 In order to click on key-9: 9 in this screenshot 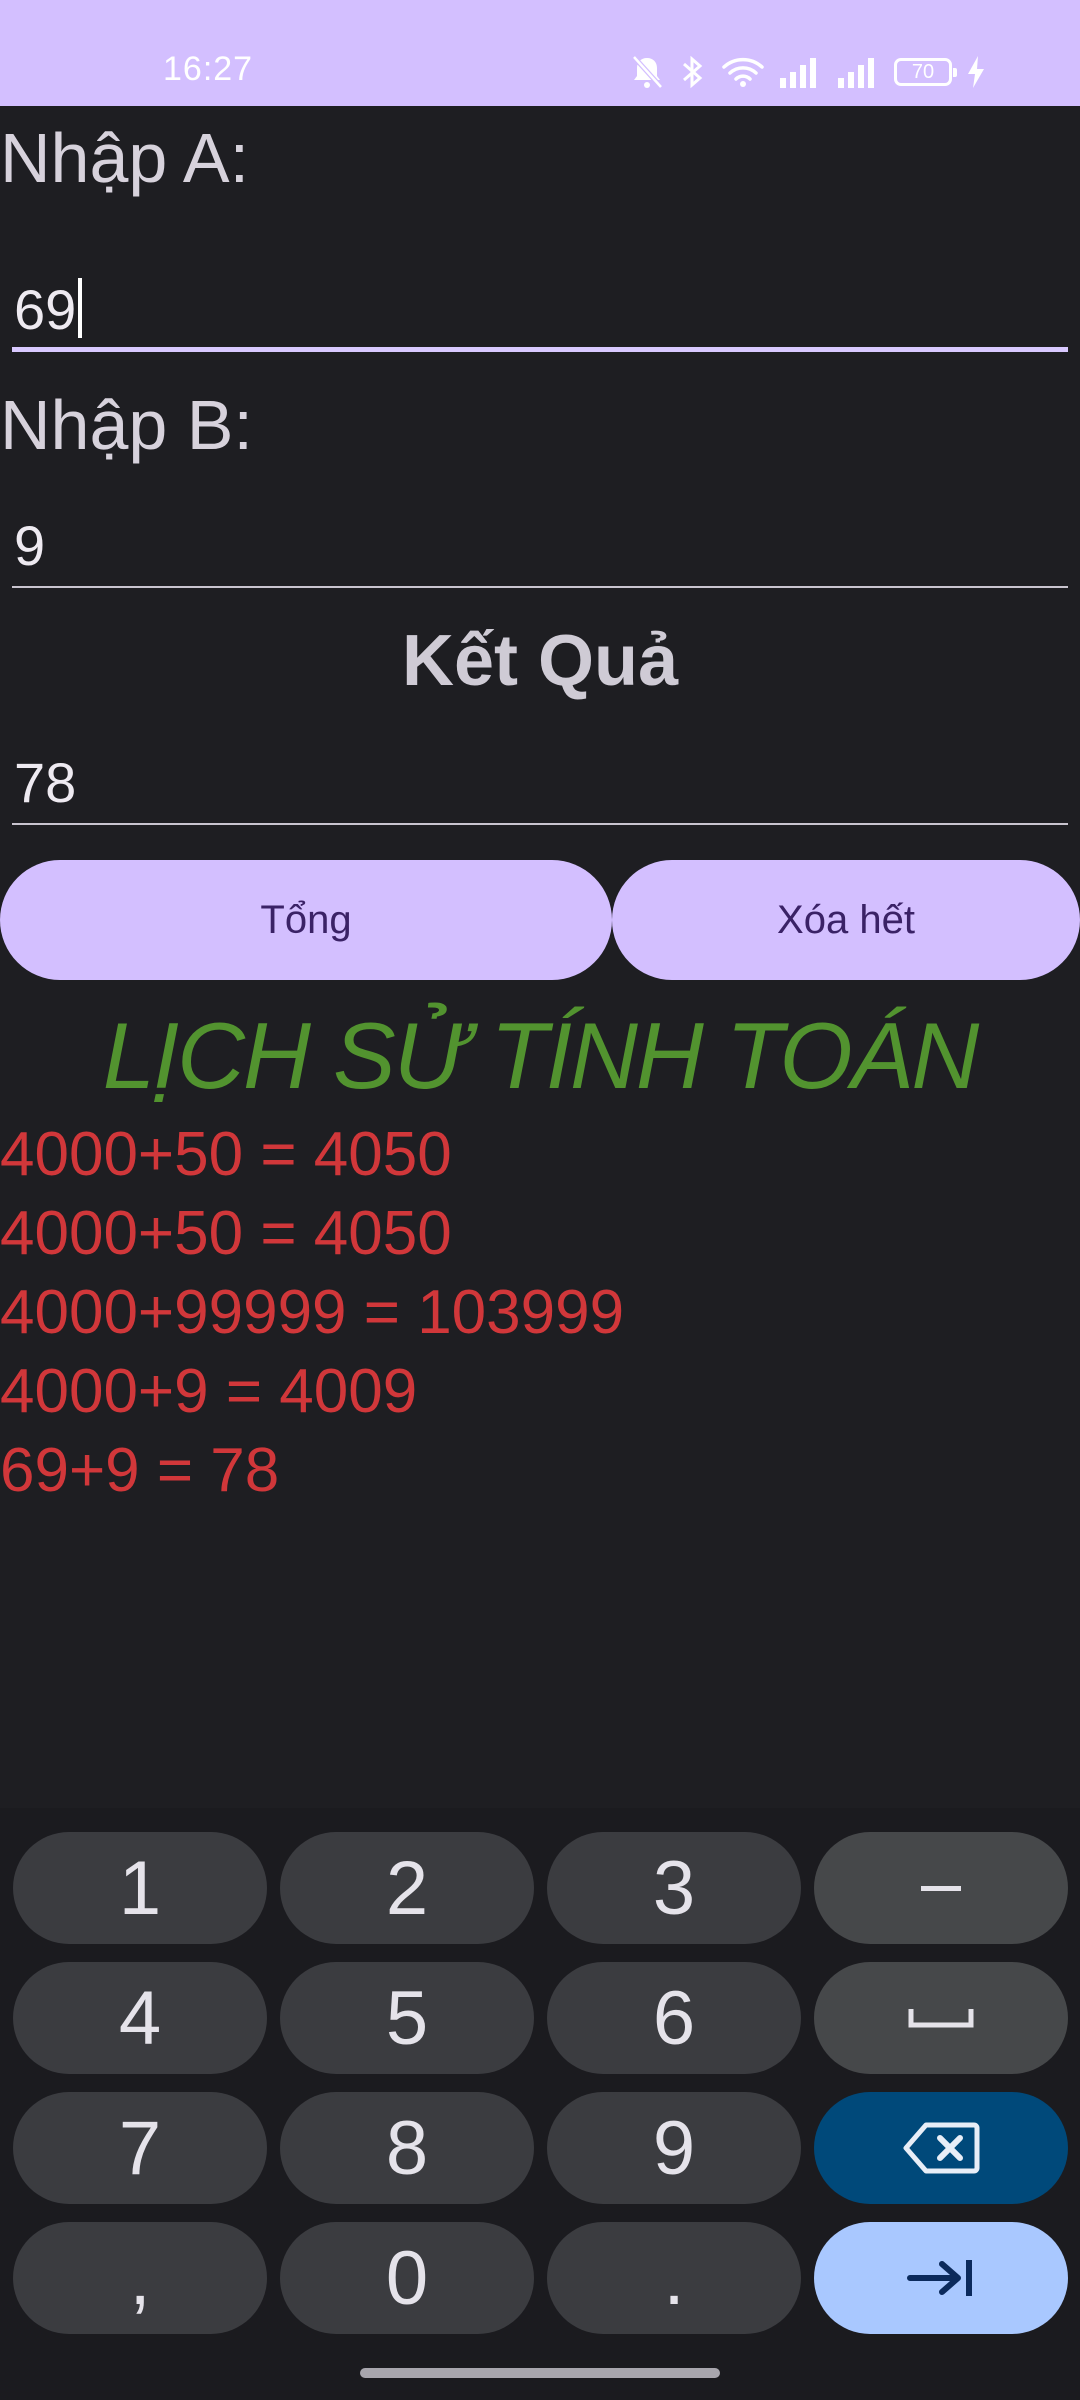, I will do `click(674, 2148)`.